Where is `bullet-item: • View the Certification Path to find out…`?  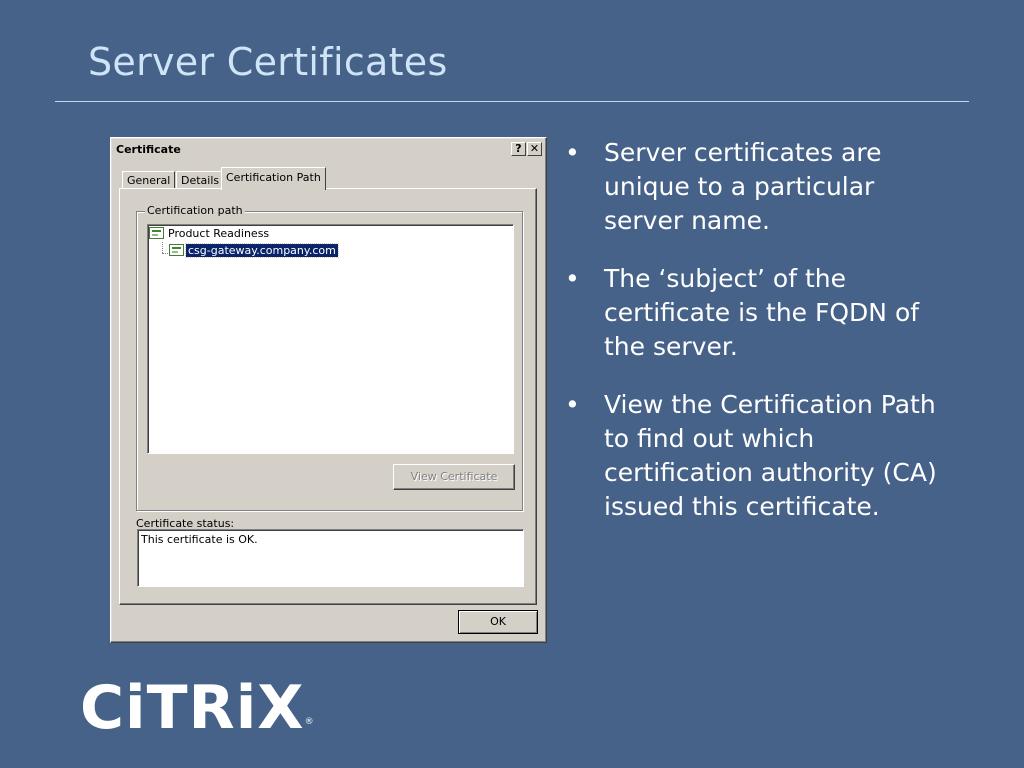
bullet-item: • View the Certification Path to find out… is located at coordinates (753, 456).